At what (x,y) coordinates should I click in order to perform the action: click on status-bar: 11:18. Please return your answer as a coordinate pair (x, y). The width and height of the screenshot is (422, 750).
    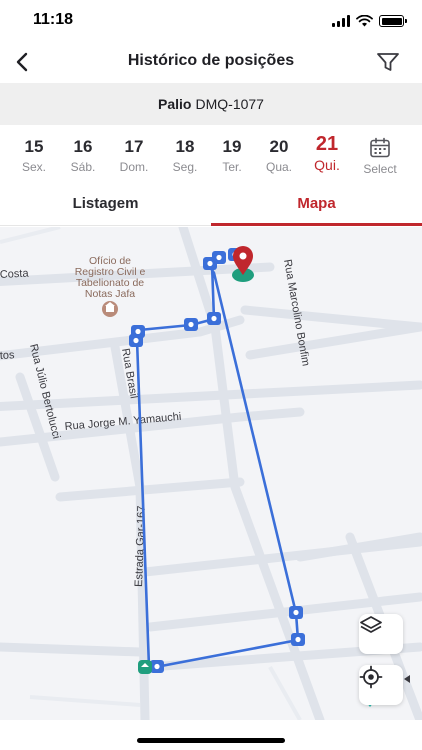
    Looking at the image, I should click on (211, 22).